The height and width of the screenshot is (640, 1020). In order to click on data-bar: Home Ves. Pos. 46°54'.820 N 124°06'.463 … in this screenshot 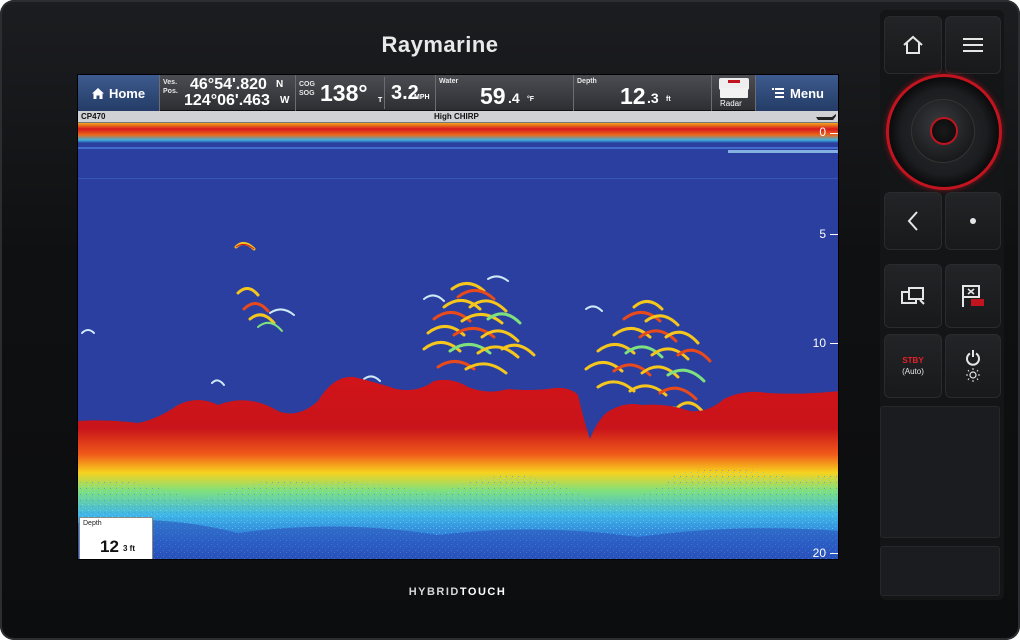, I will do `click(458, 93)`.